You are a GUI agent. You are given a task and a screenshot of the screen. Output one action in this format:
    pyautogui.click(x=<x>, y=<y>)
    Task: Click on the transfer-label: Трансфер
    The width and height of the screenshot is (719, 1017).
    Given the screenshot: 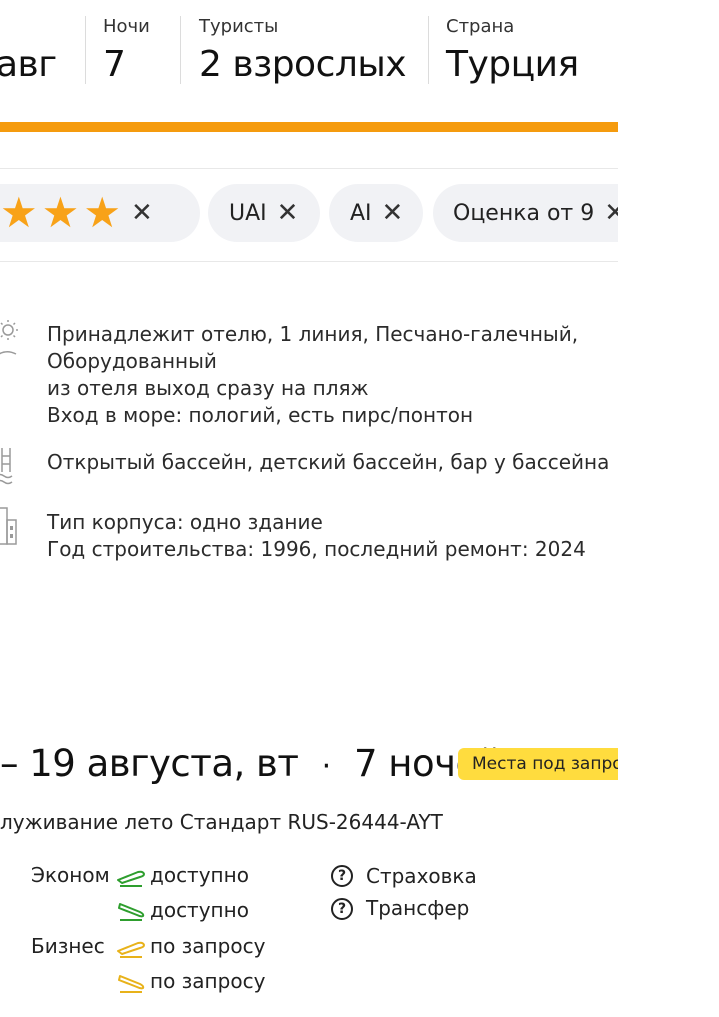 What is the action you would take?
    pyautogui.click(x=418, y=908)
    